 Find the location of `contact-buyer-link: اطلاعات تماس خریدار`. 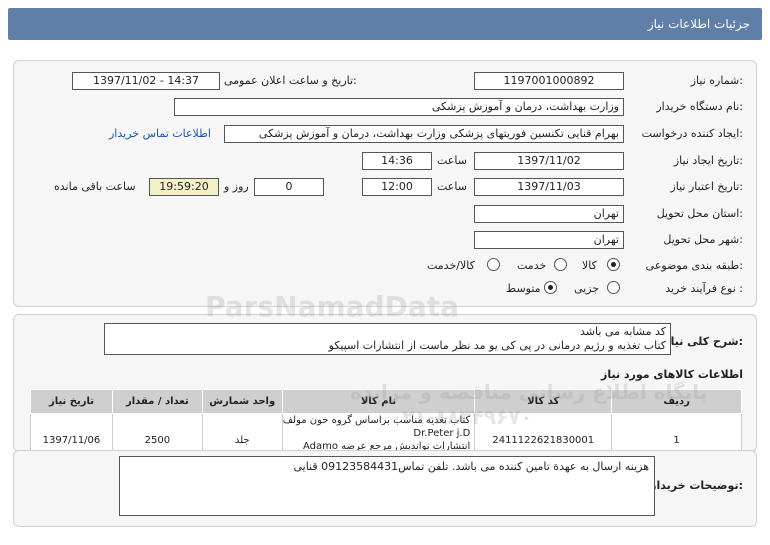

contact-buyer-link: اطلاعات تماس خریدار is located at coordinates (160, 133).